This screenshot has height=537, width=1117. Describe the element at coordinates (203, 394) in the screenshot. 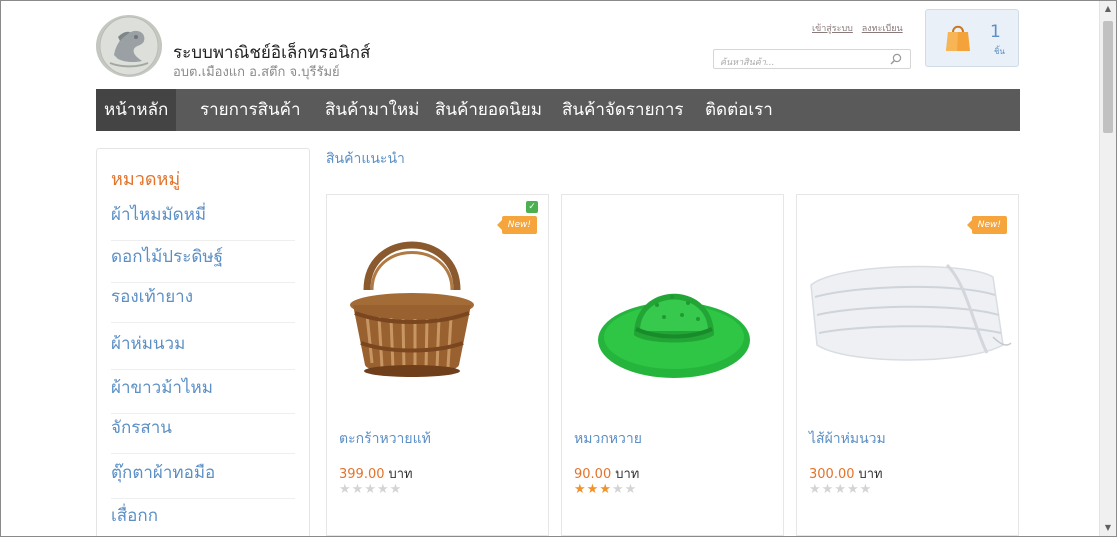

I see `category-item-silk-loincloth: ผ้าขาวม้าไหม` at that location.